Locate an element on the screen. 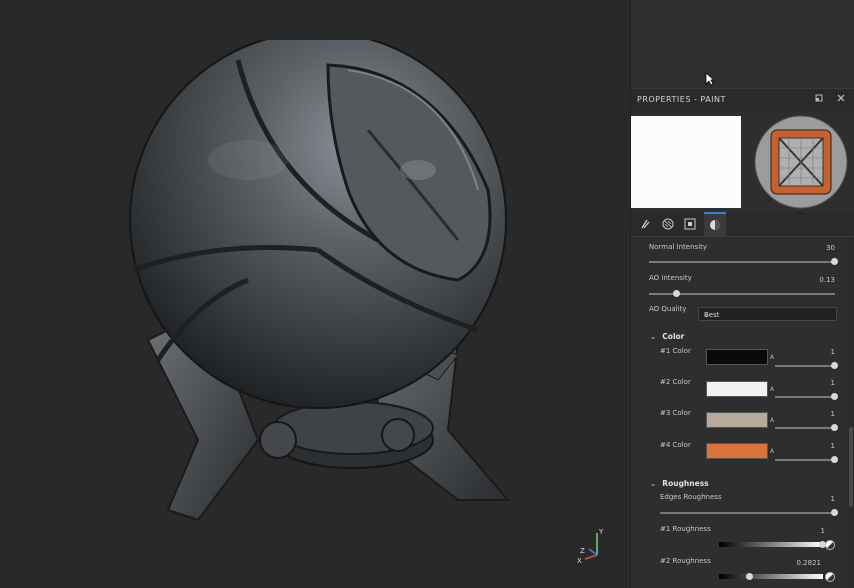 The height and width of the screenshot is (588, 854). color-2-alpha-value: 1 is located at coordinates (818, 383).